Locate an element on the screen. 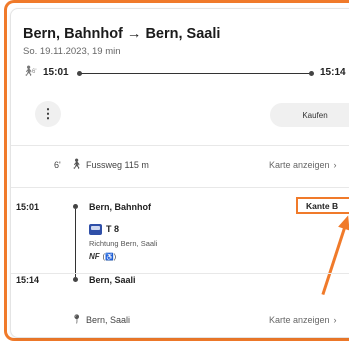  destination-stop-name: Bern, Saali is located at coordinates (112, 280).